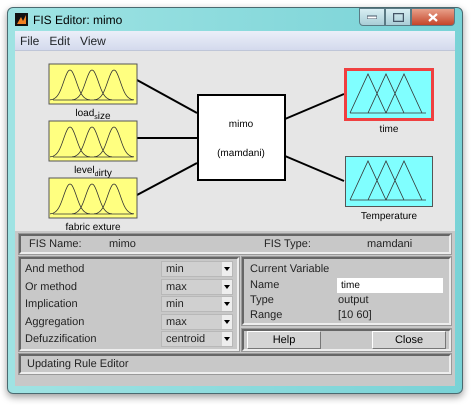  Describe the element at coordinates (354, 300) in the screenshot. I see `type-value: output` at that location.